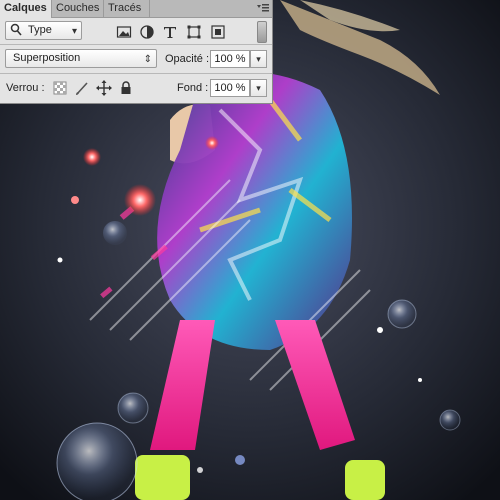 This screenshot has height=500, width=500. I want to click on panel-tab-bar: Calques Couches Tracés, so click(136, 9).